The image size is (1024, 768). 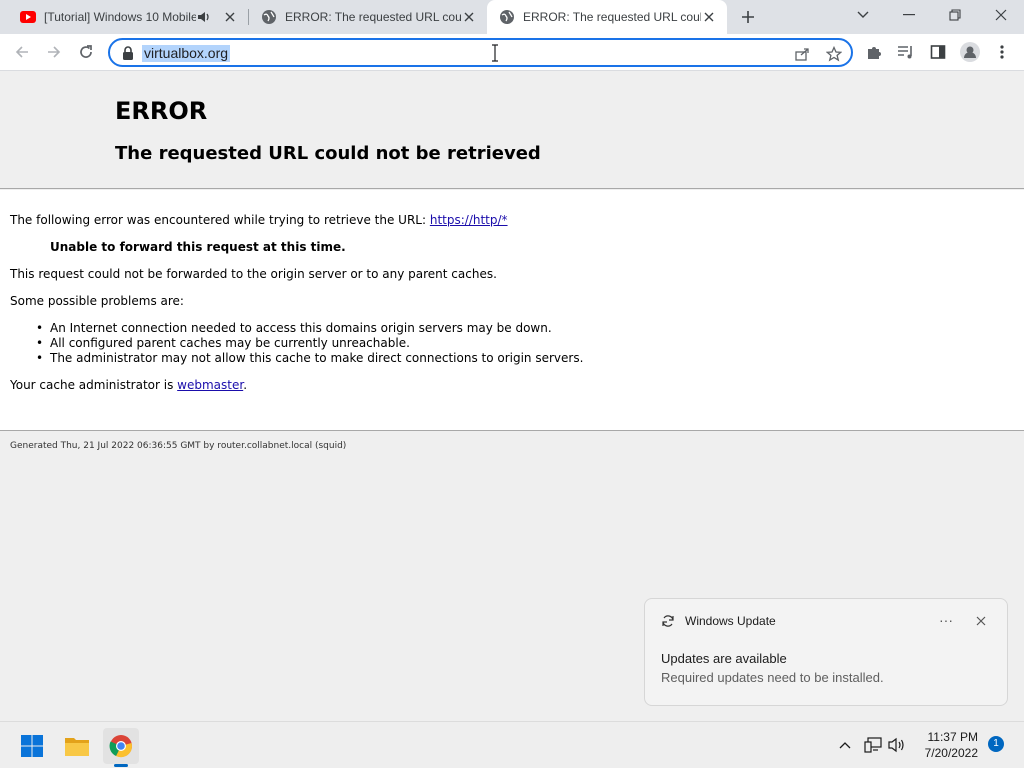 I want to click on text-cursor-icon, so click(x=495, y=53).